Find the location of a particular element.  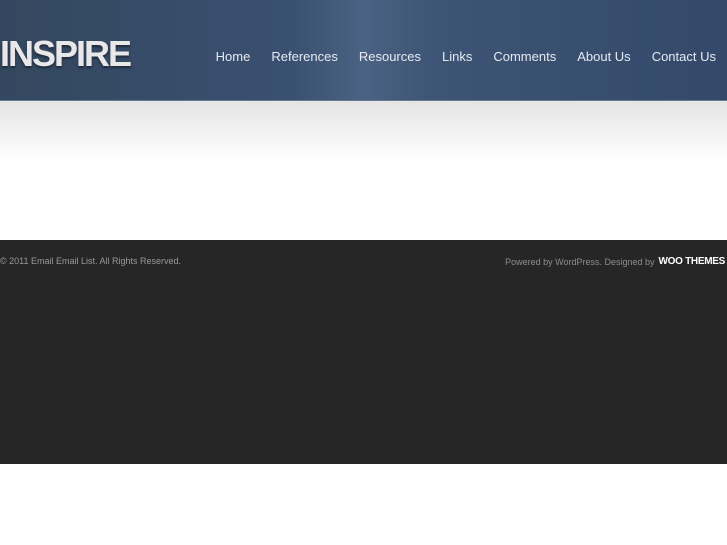

credit-text: Powered by WordPress. Designed by is located at coordinates (580, 261).